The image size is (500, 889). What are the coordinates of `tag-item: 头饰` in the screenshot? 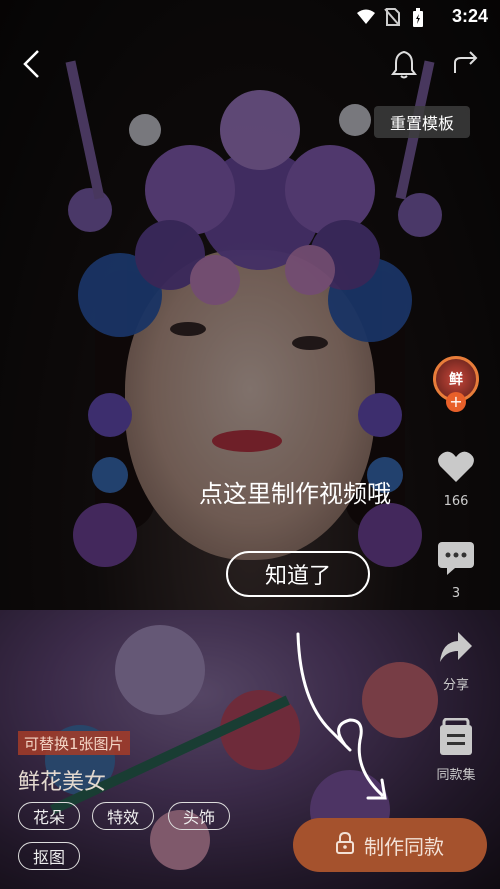 It's located at (199, 816).